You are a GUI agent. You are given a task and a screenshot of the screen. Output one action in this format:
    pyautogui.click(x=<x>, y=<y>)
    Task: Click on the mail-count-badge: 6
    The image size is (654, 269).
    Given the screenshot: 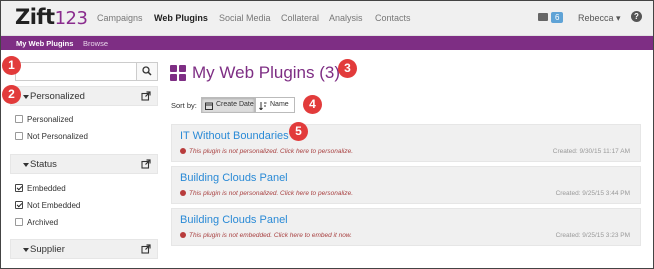 What is the action you would take?
    pyautogui.click(x=557, y=17)
    